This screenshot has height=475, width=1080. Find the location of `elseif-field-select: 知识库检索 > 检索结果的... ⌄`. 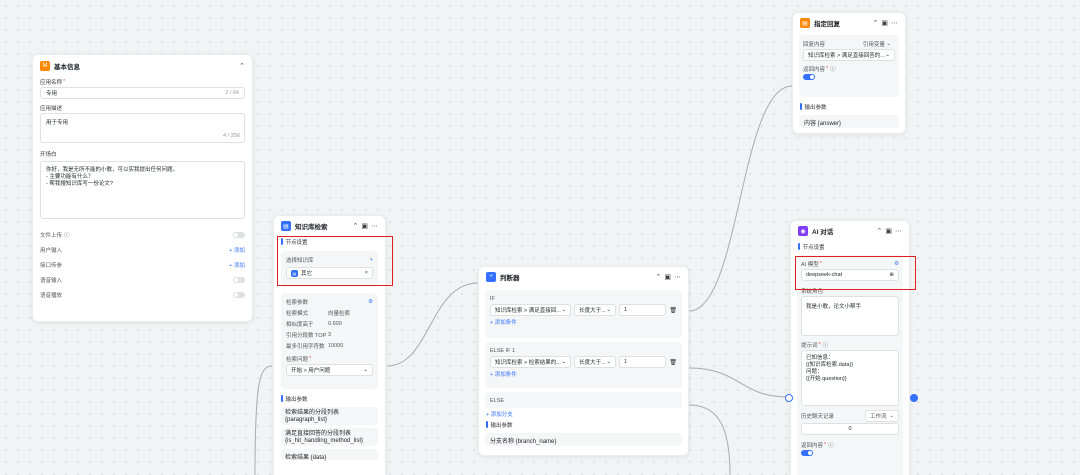

elseif-field-select: 知识库检索 > 检索结果的... ⌄ is located at coordinates (531, 362).